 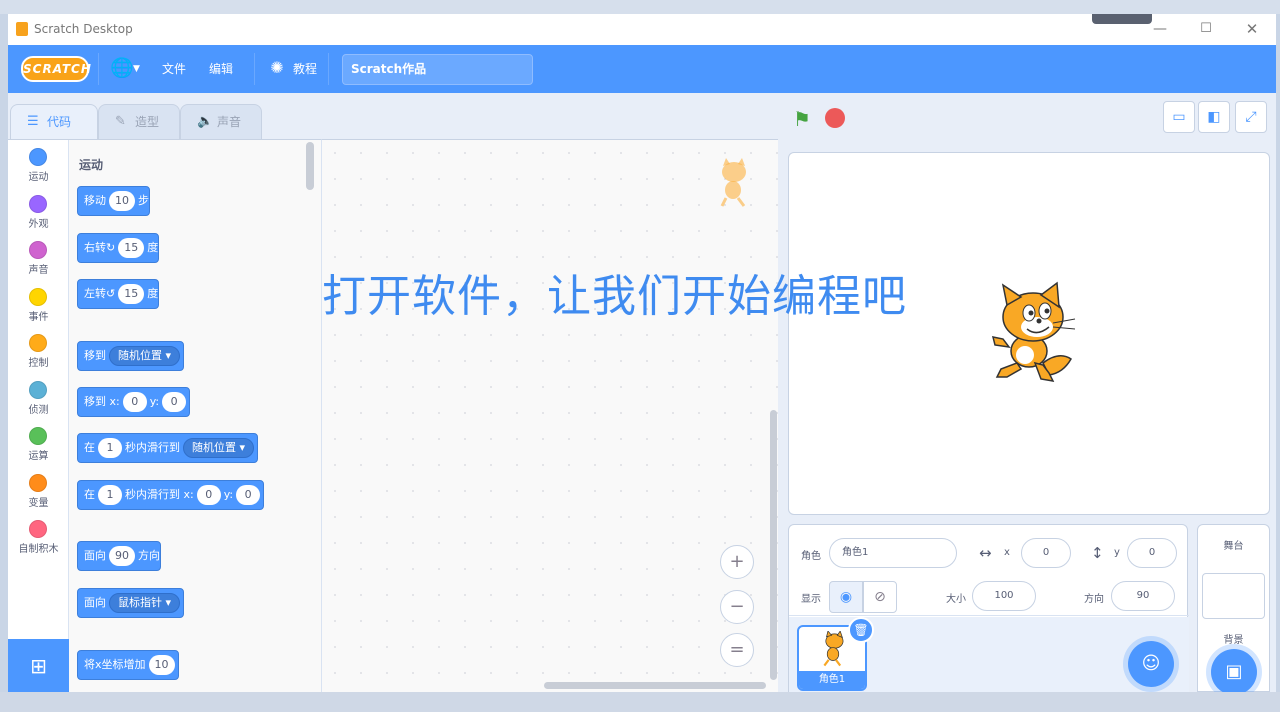 I want to click on block-label: 度, so click(x=153, y=247).